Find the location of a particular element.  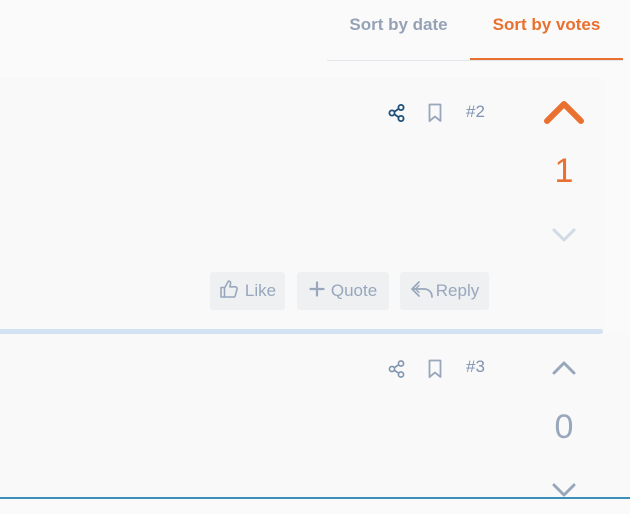

page-background is located at coordinates (315, 506).